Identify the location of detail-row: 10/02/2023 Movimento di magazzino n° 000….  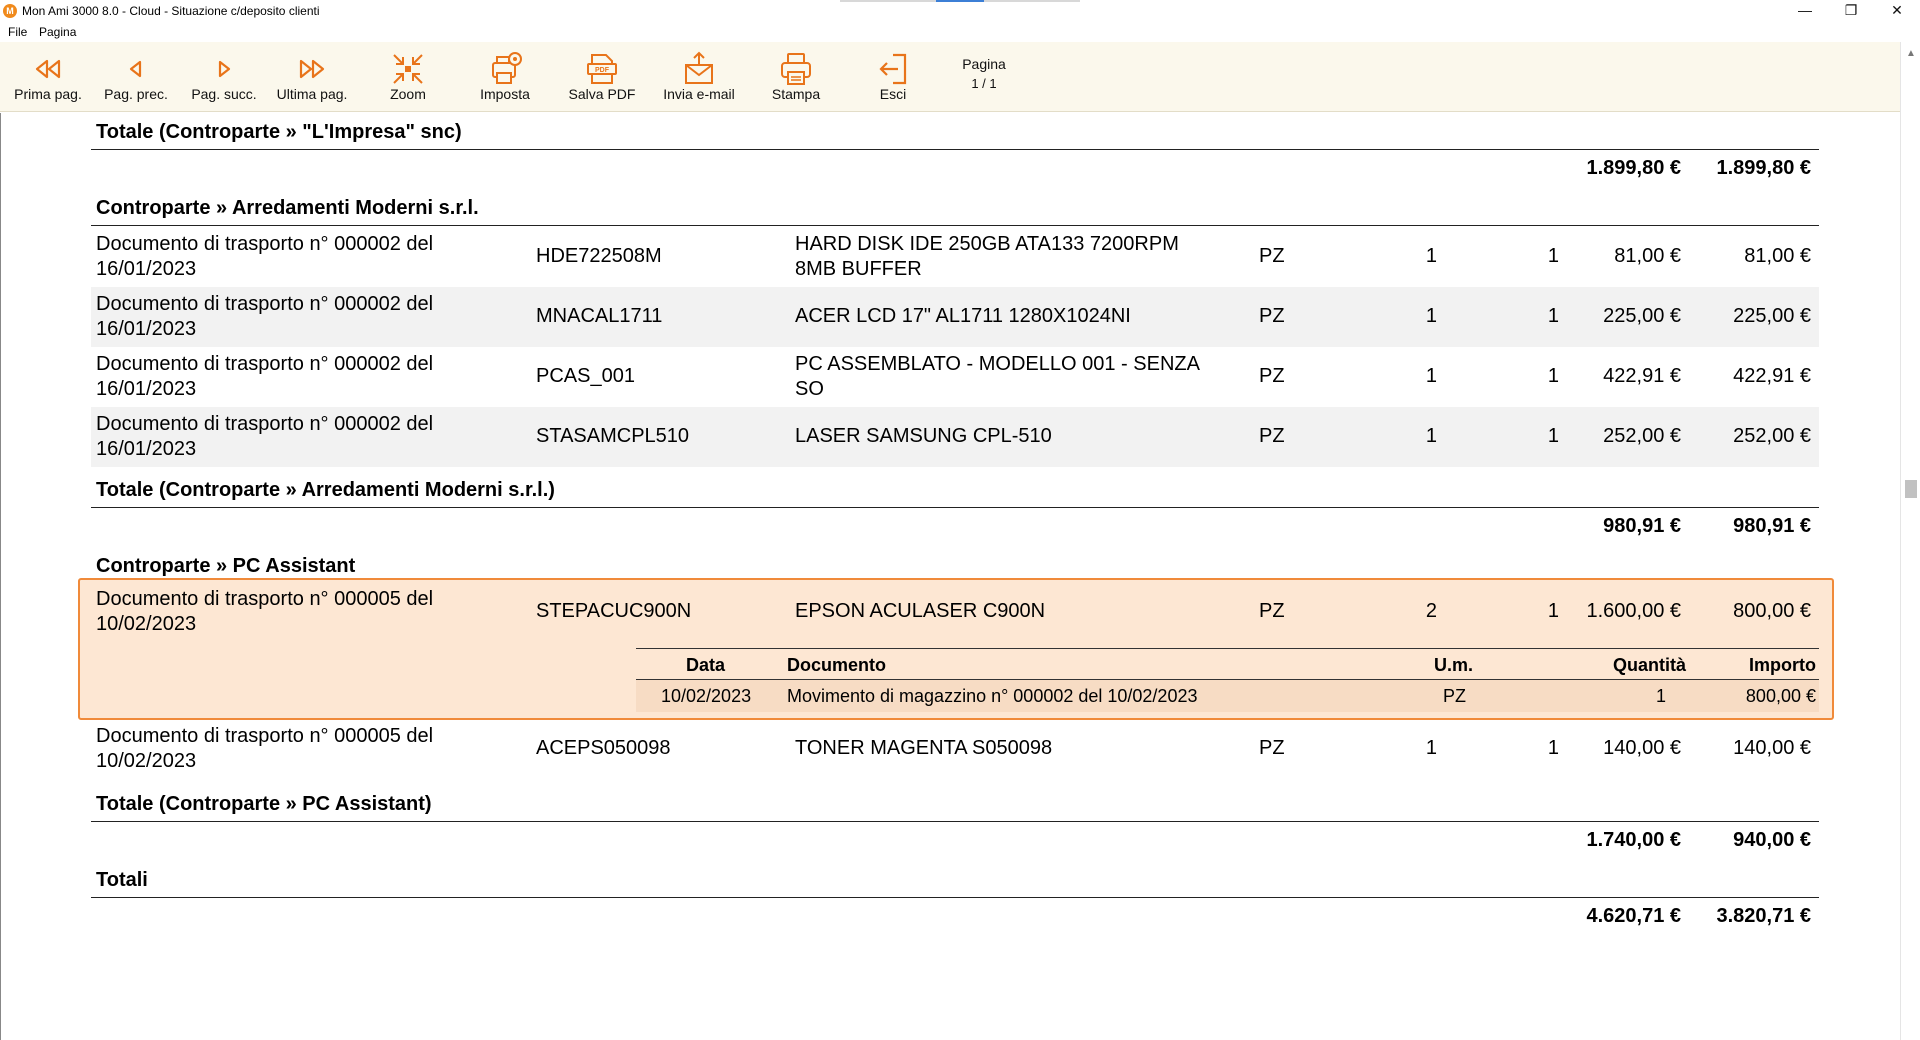
(1227, 696).